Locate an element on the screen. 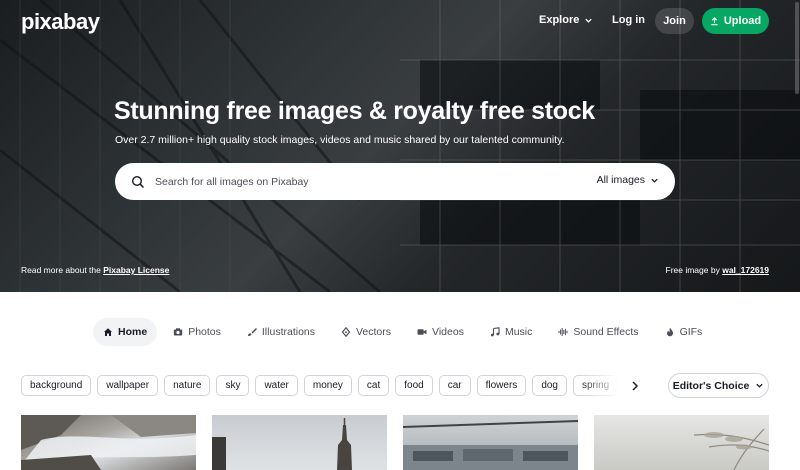  industrial-building-photo is located at coordinates (490, 445).